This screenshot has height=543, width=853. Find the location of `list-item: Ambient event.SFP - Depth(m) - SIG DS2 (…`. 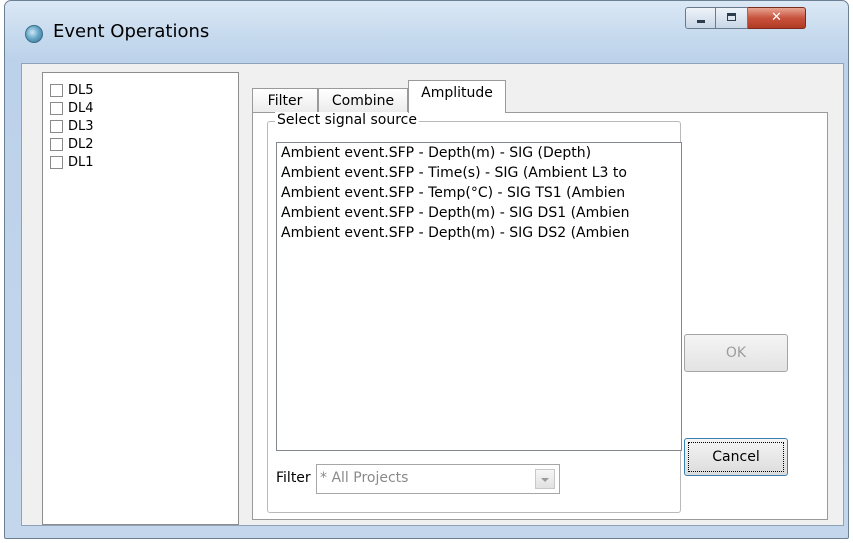

list-item: Ambient event.SFP - Depth(m) - SIG DS2 (… is located at coordinates (479, 233).